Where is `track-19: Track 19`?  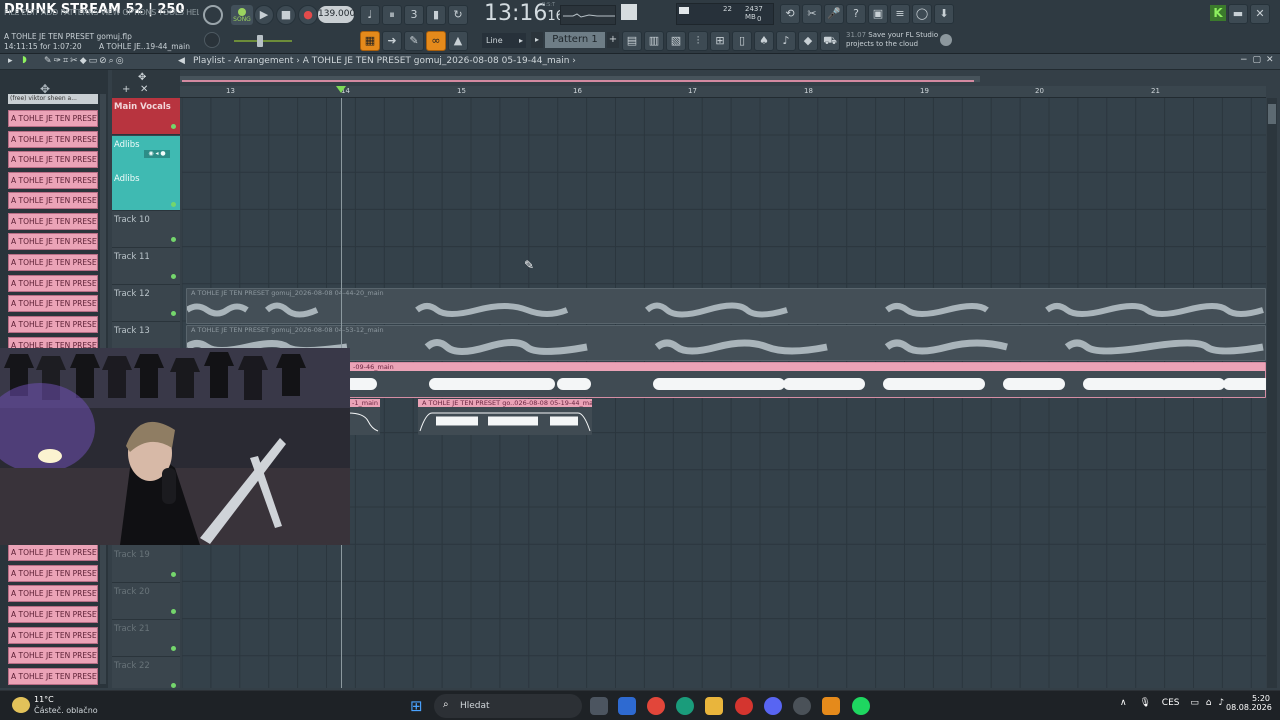
track-19: Track 19 is located at coordinates (146, 564).